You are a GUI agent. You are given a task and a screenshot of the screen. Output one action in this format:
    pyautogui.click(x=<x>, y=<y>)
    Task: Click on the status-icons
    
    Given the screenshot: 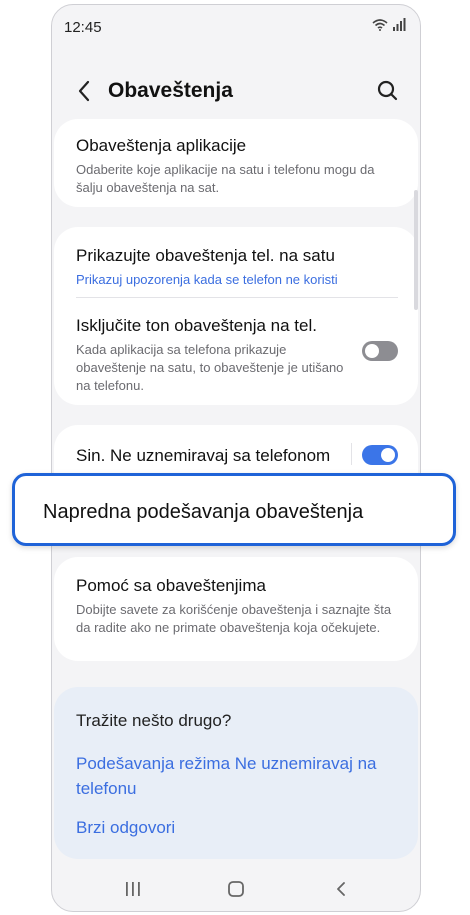 What is the action you would take?
    pyautogui.click(x=389, y=24)
    